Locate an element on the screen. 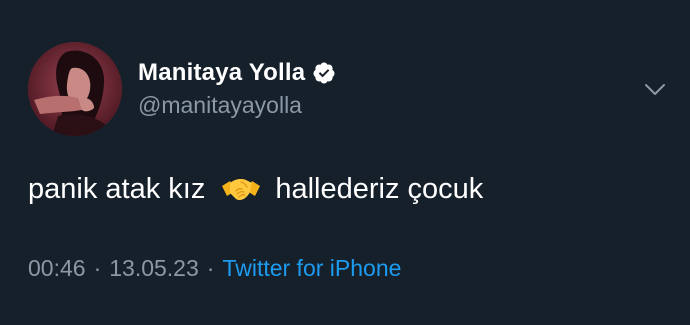 The width and height of the screenshot is (690, 325). chevron-down-icon is located at coordinates (655, 89).